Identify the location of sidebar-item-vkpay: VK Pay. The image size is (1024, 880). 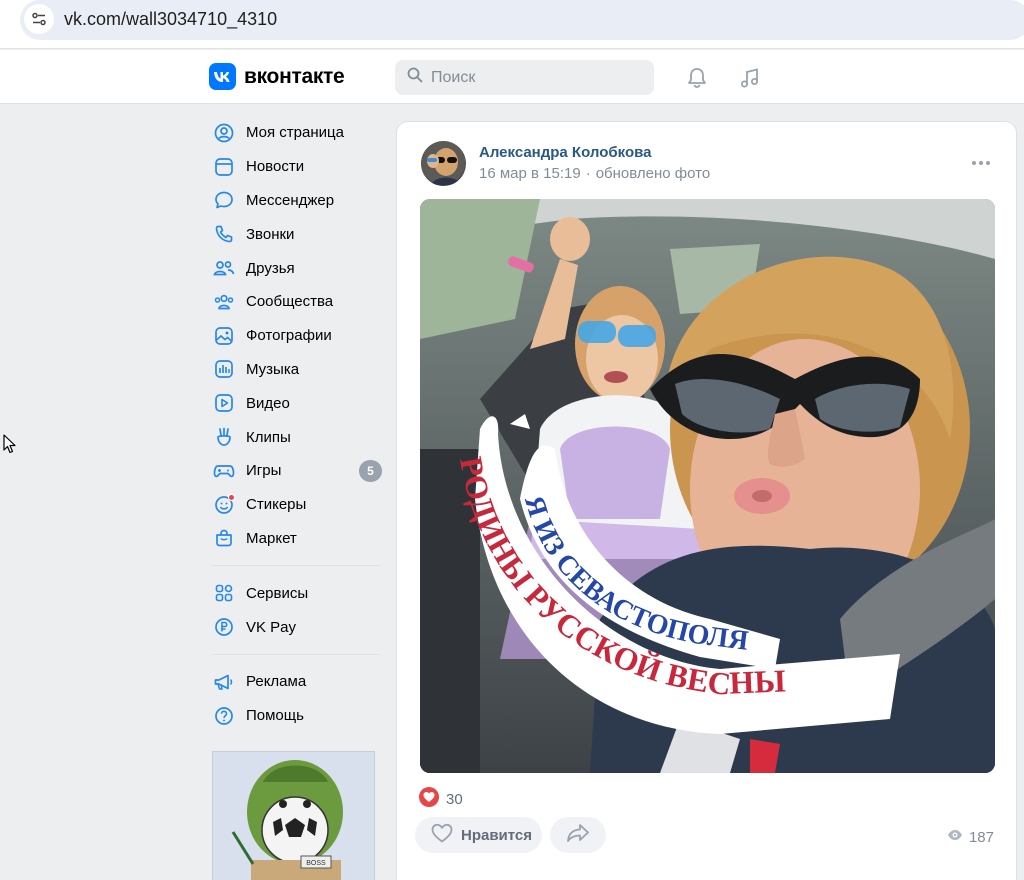
(295, 627).